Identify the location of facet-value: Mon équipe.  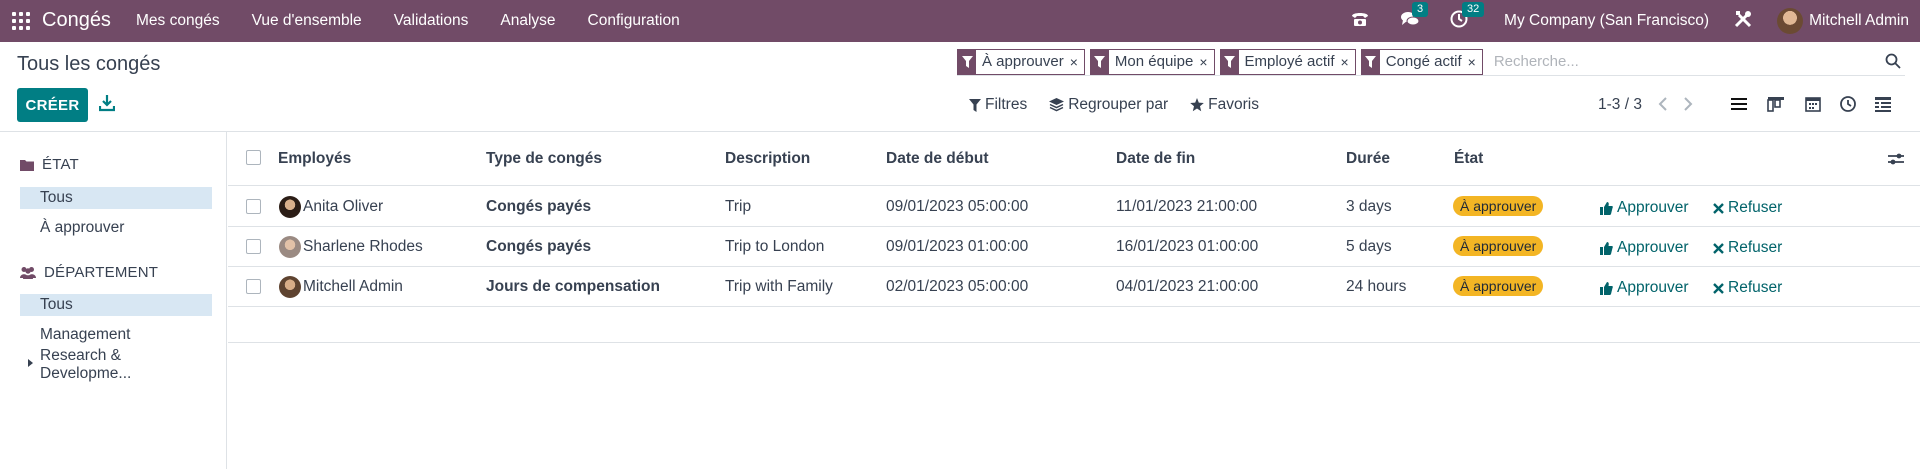
(1154, 61).